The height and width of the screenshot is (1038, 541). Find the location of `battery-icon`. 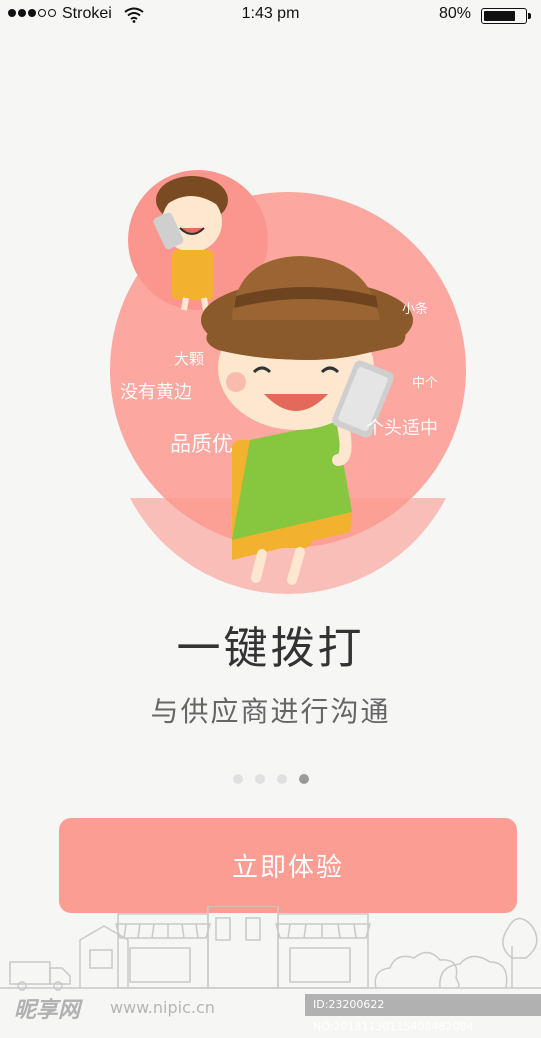

battery-icon is located at coordinates (506, 16).